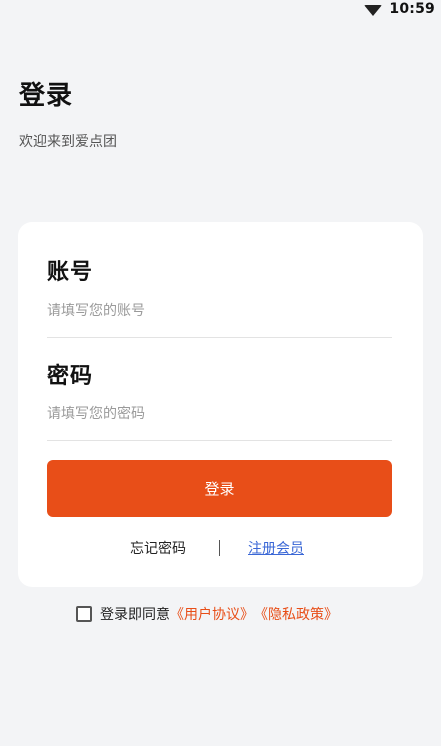  I want to click on status-indicators: 10:59, so click(399, 9).